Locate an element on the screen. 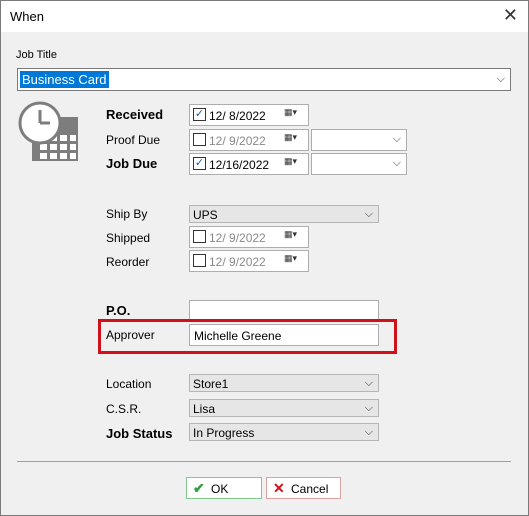 Image resolution: width=529 pixels, height=516 pixels. approver-label: Approver is located at coordinates (130, 335).